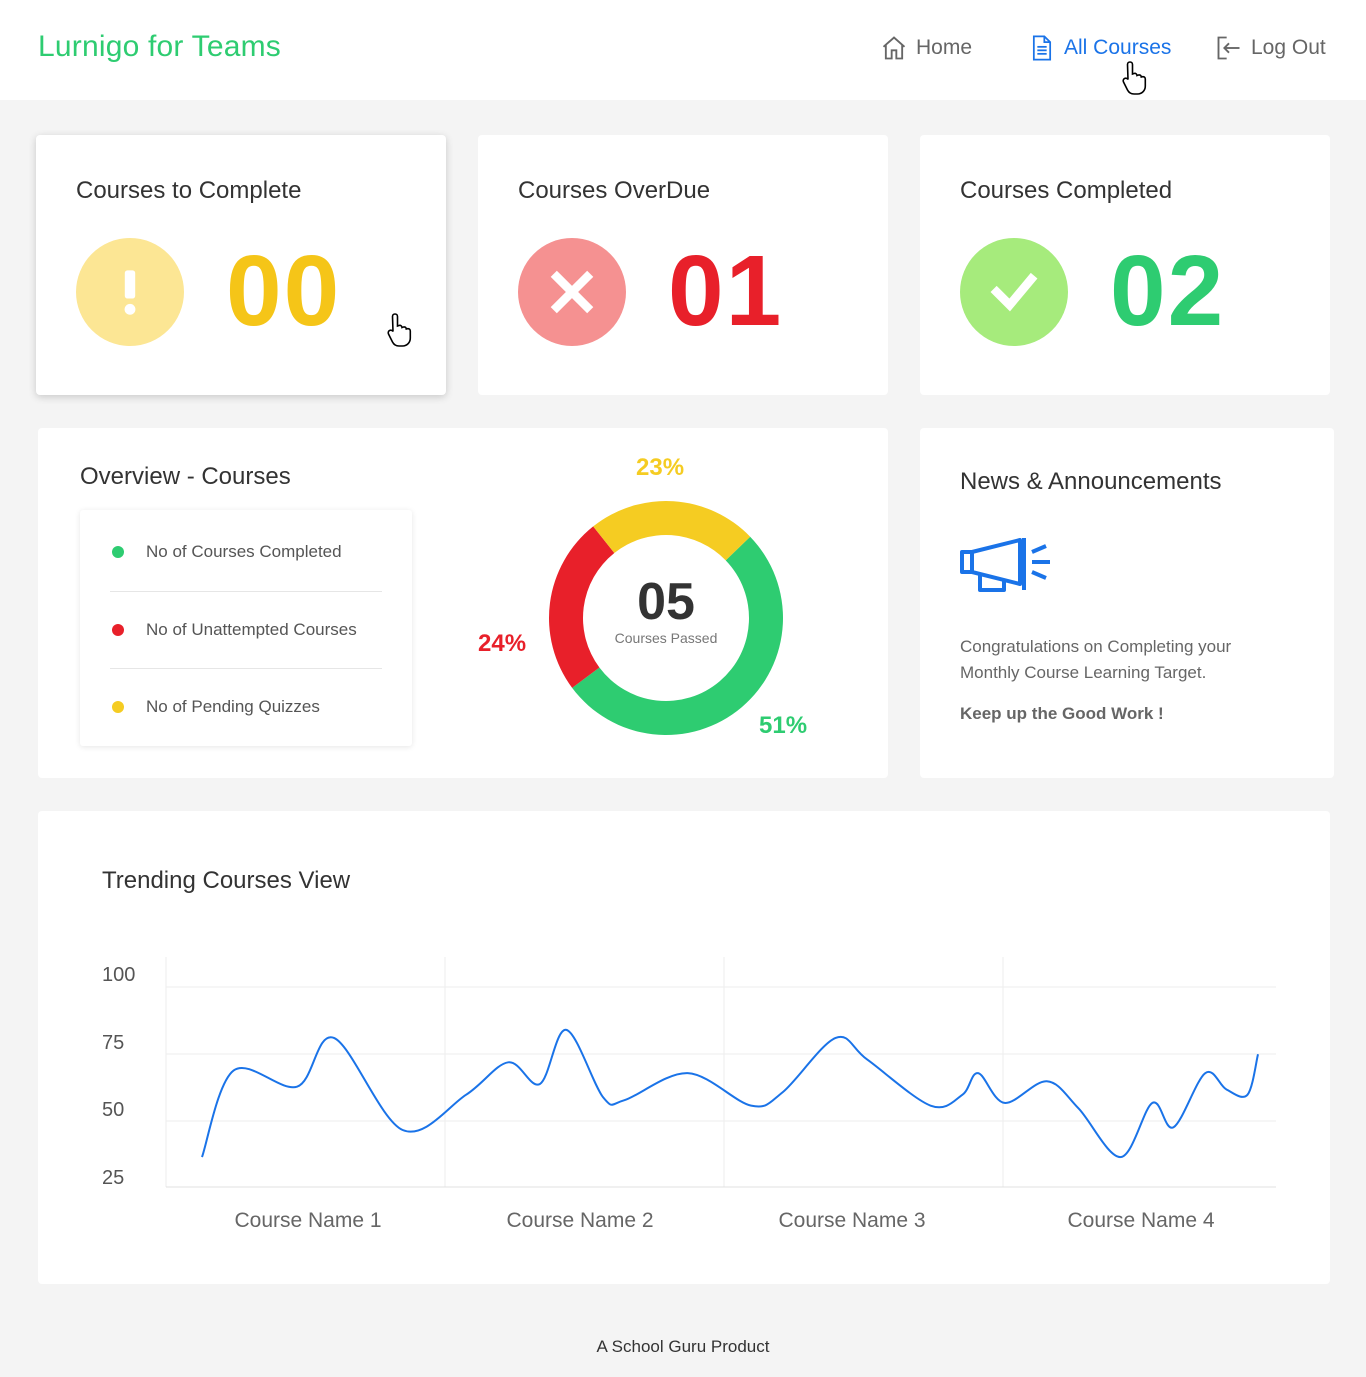 The width and height of the screenshot is (1366, 1377). I want to click on donut-label-unattempted: 24%, so click(502, 643).